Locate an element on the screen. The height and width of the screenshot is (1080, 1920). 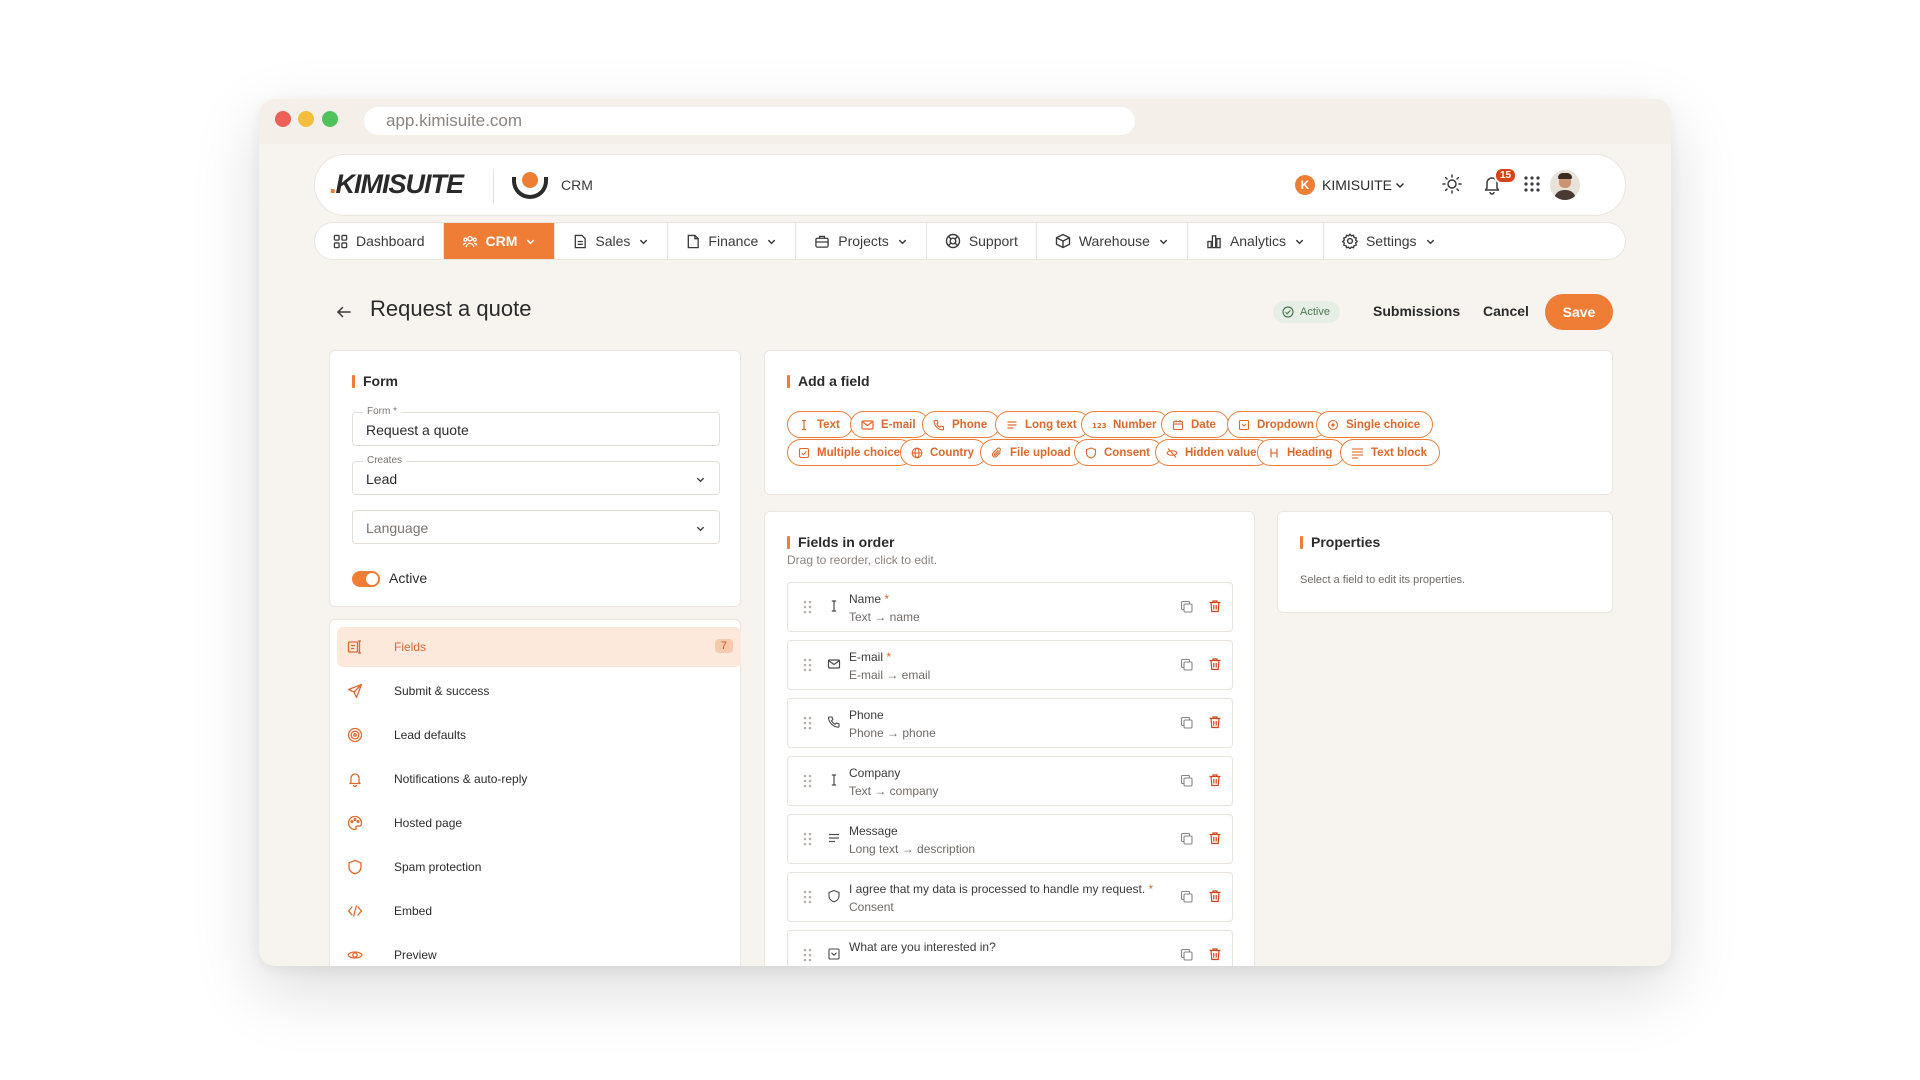
lines-icon is located at coordinates (1012, 424).